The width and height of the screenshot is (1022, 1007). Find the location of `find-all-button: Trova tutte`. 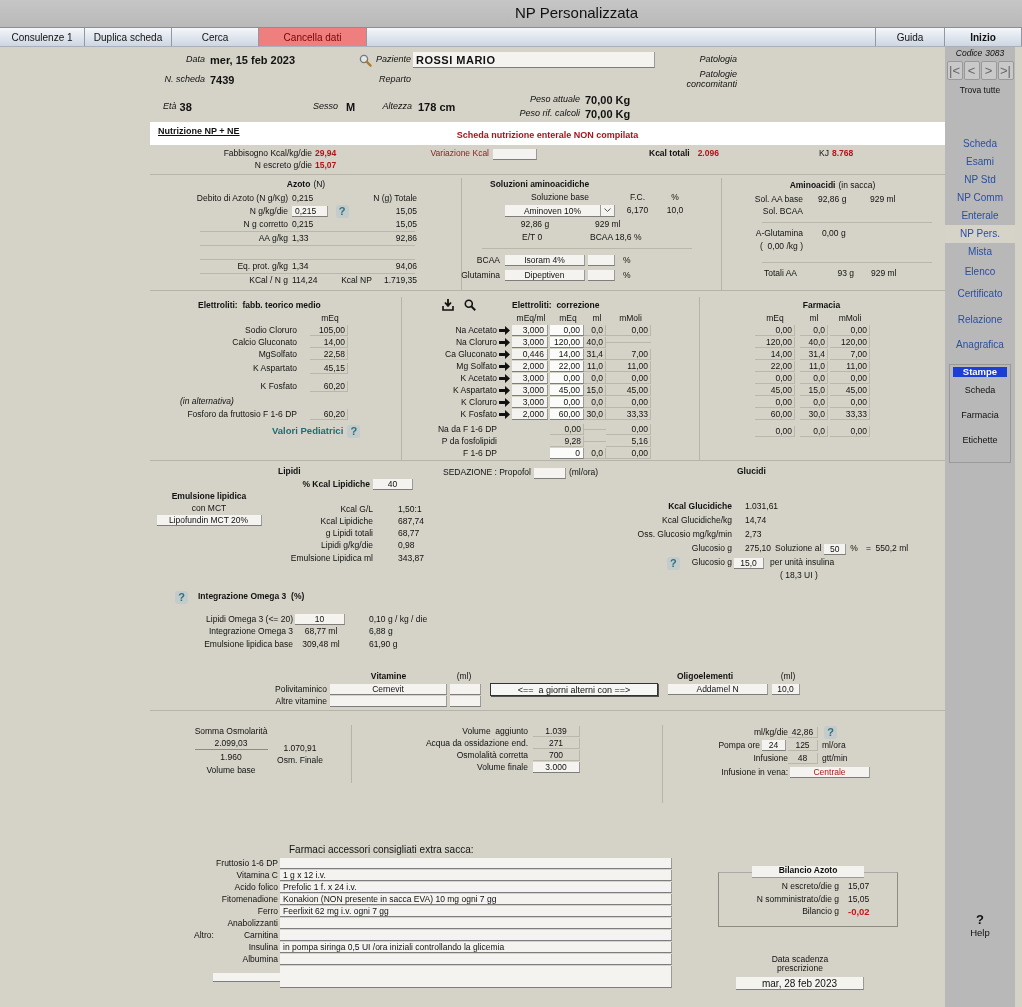

find-all-button: Trova tutte is located at coordinates (980, 91).